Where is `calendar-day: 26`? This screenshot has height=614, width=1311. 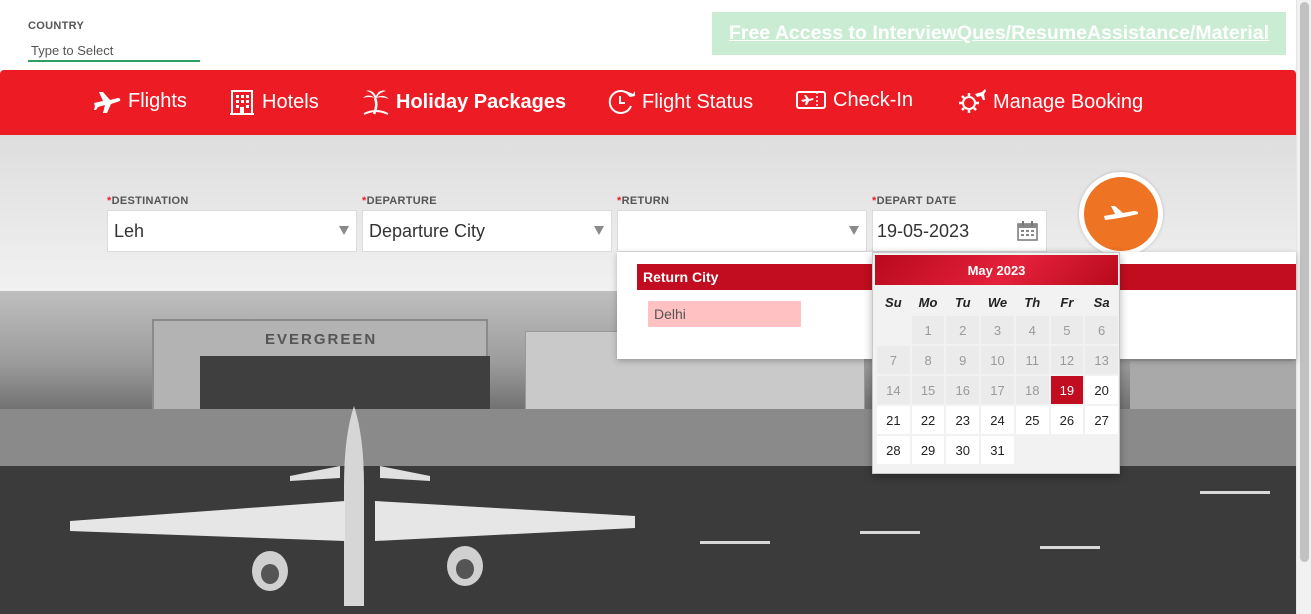 calendar-day: 26 is located at coordinates (1067, 420).